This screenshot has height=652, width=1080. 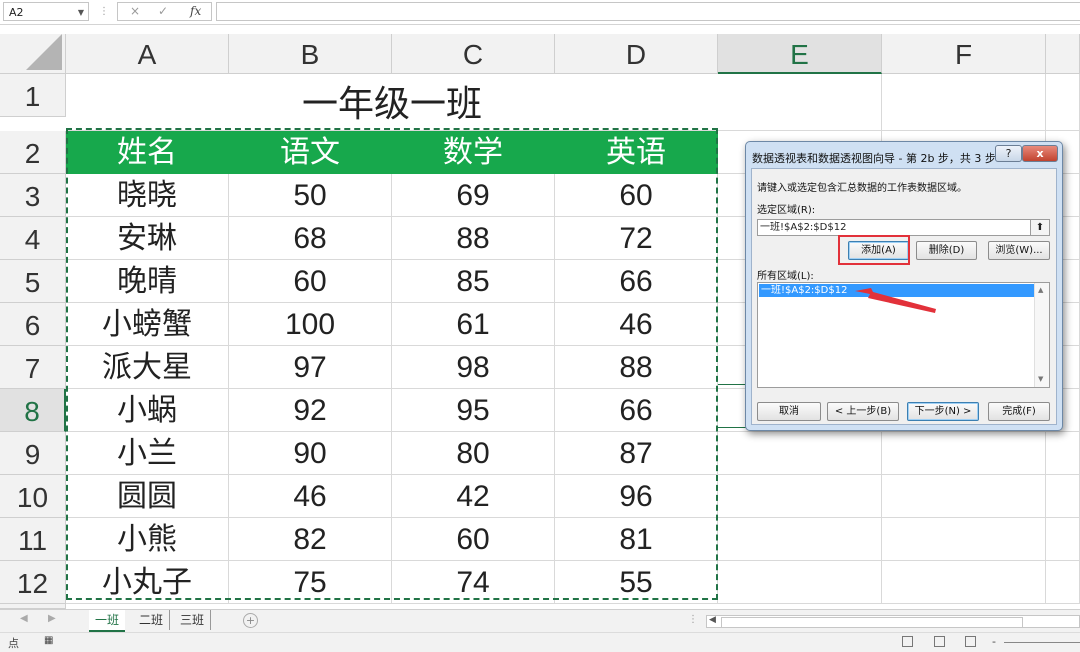 I want to click on row-header-3: 3, so click(x=33, y=195).